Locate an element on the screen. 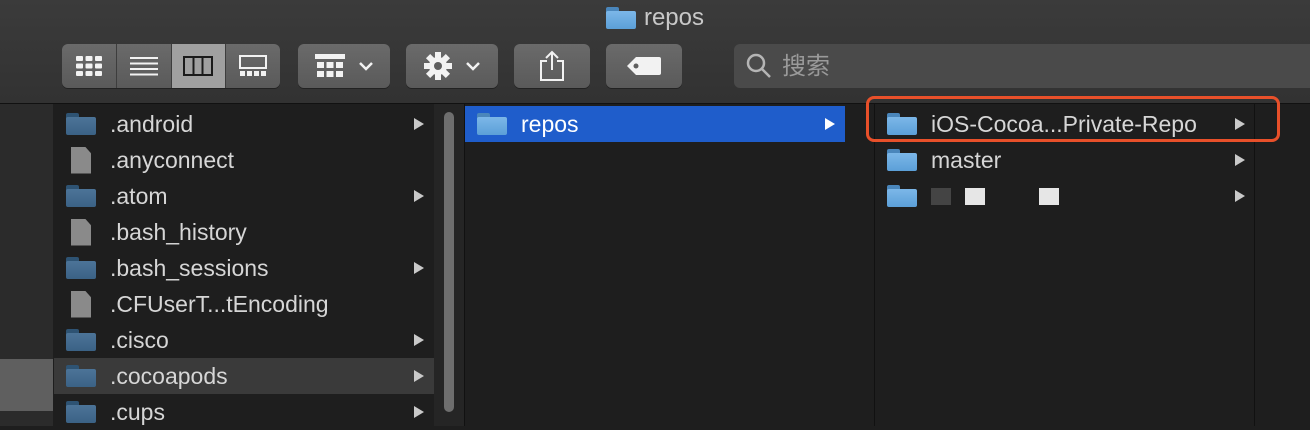 Image resolution: width=1310 pixels, height=430 pixels. item-label: .cups is located at coordinates (137, 411).